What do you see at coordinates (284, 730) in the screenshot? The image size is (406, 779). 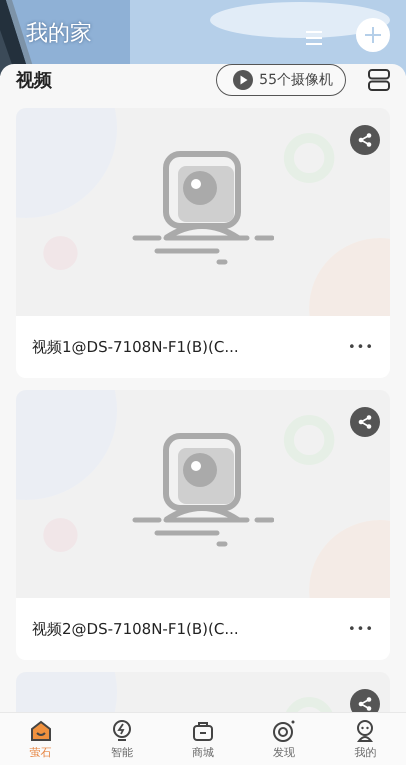 I see `camera-lens-icon` at bounding box center [284, 730].